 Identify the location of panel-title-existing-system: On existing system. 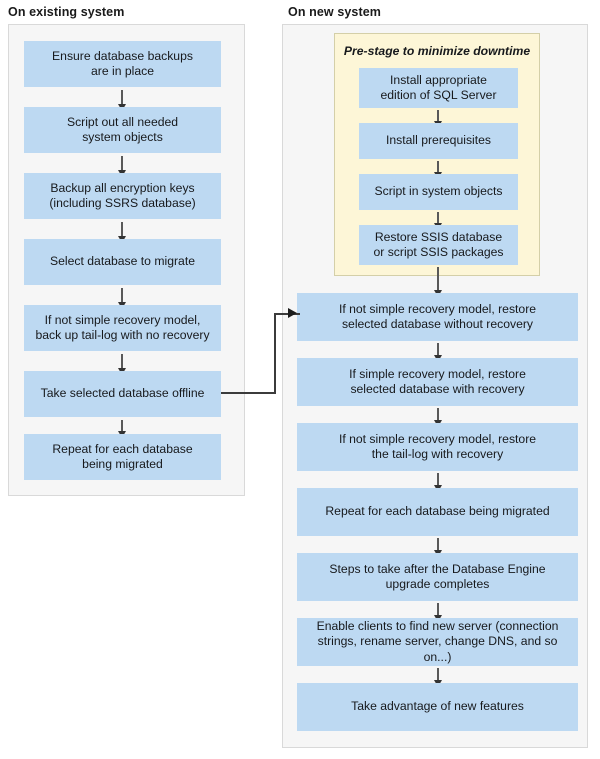
(66, 12).